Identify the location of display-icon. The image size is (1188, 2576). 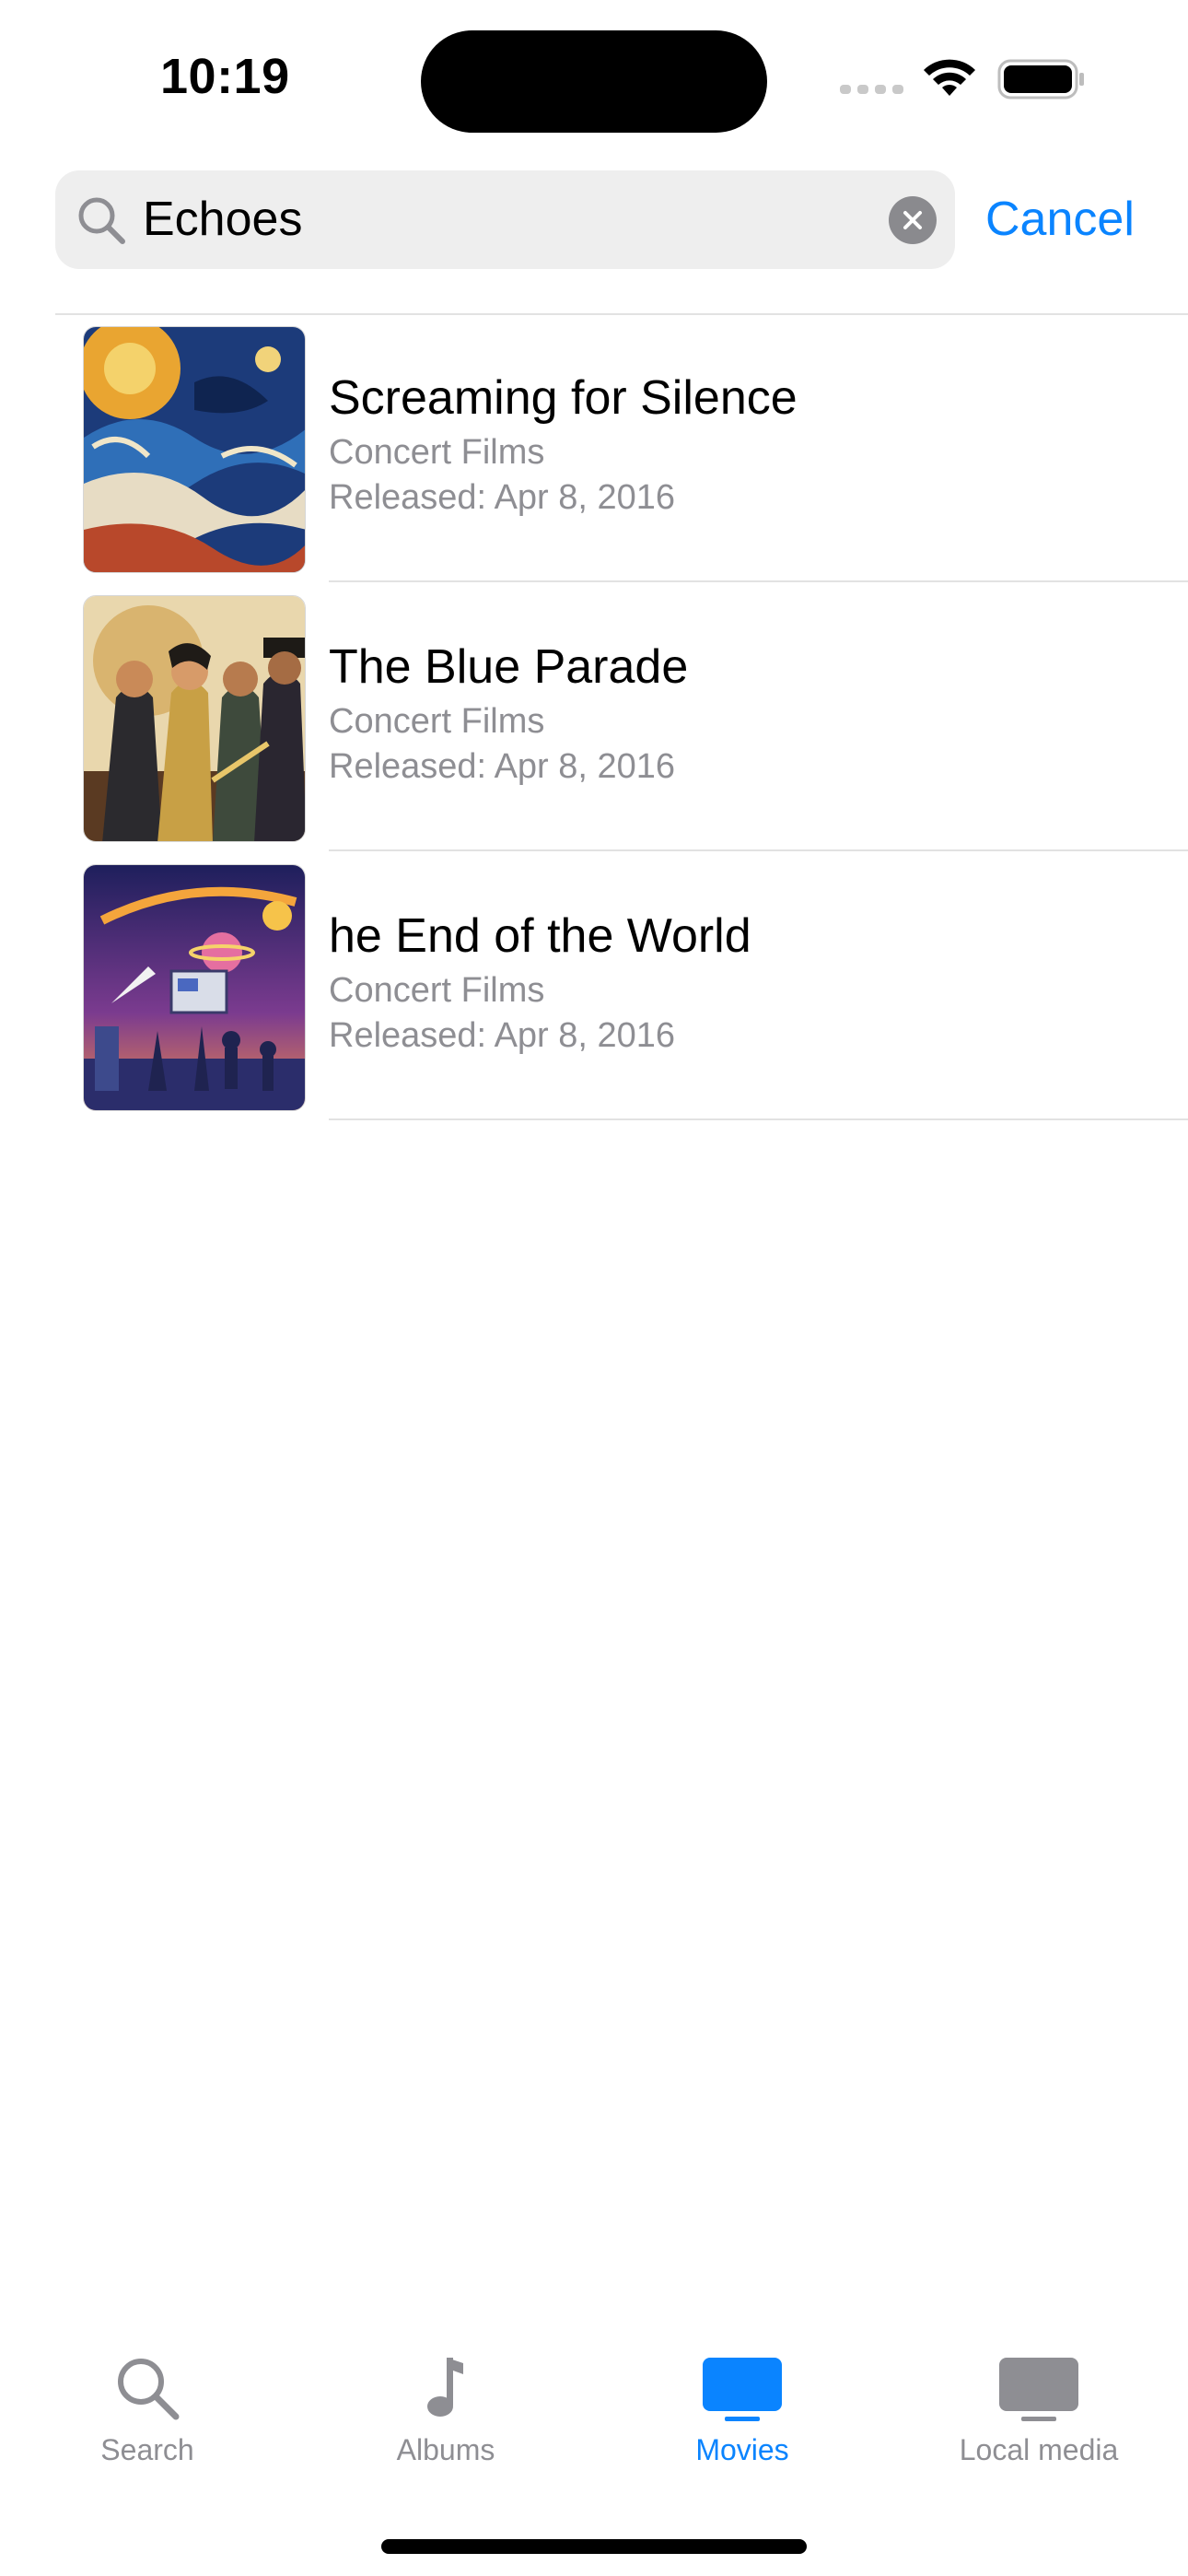
(1038, 2389).